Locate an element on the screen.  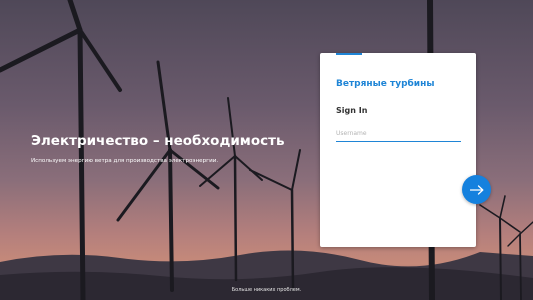
sign-in-heading: Sign In is located at coordinates (352, 110).